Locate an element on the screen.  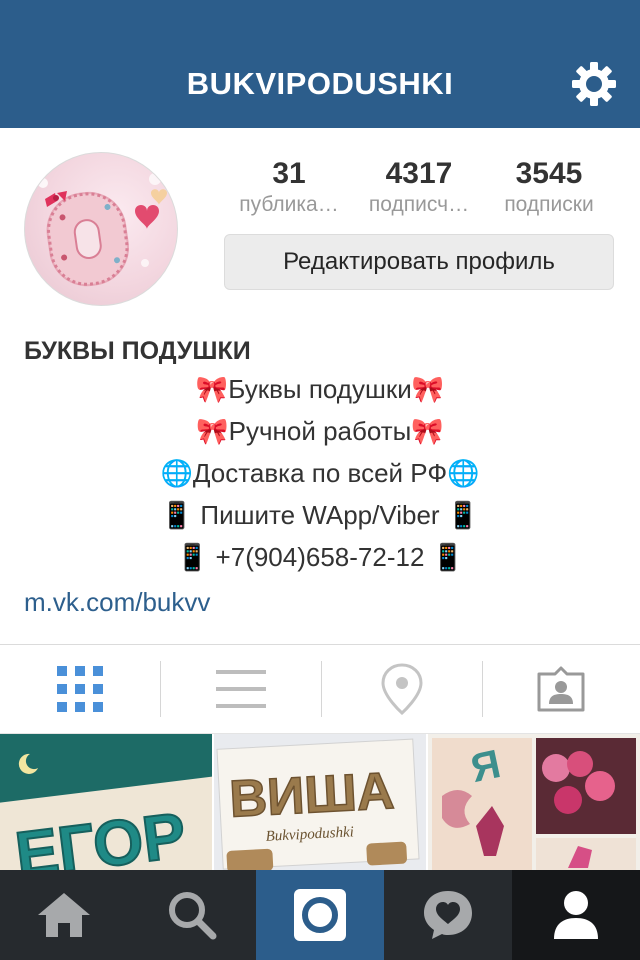
username-title: BUKVIPODUSHKI is located at coordinates (320, 83).